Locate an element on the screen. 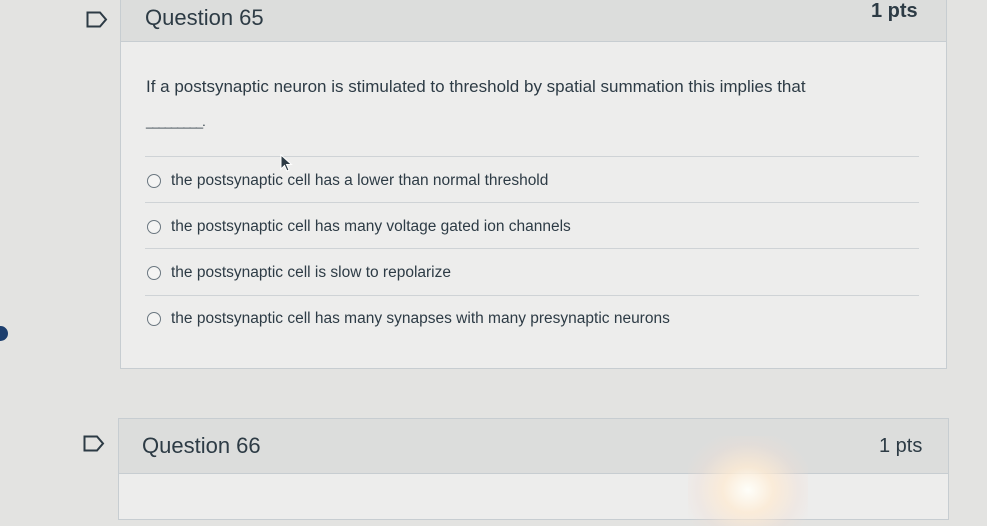  question-65-title: Question 65 is located at coordinates (204, 17).